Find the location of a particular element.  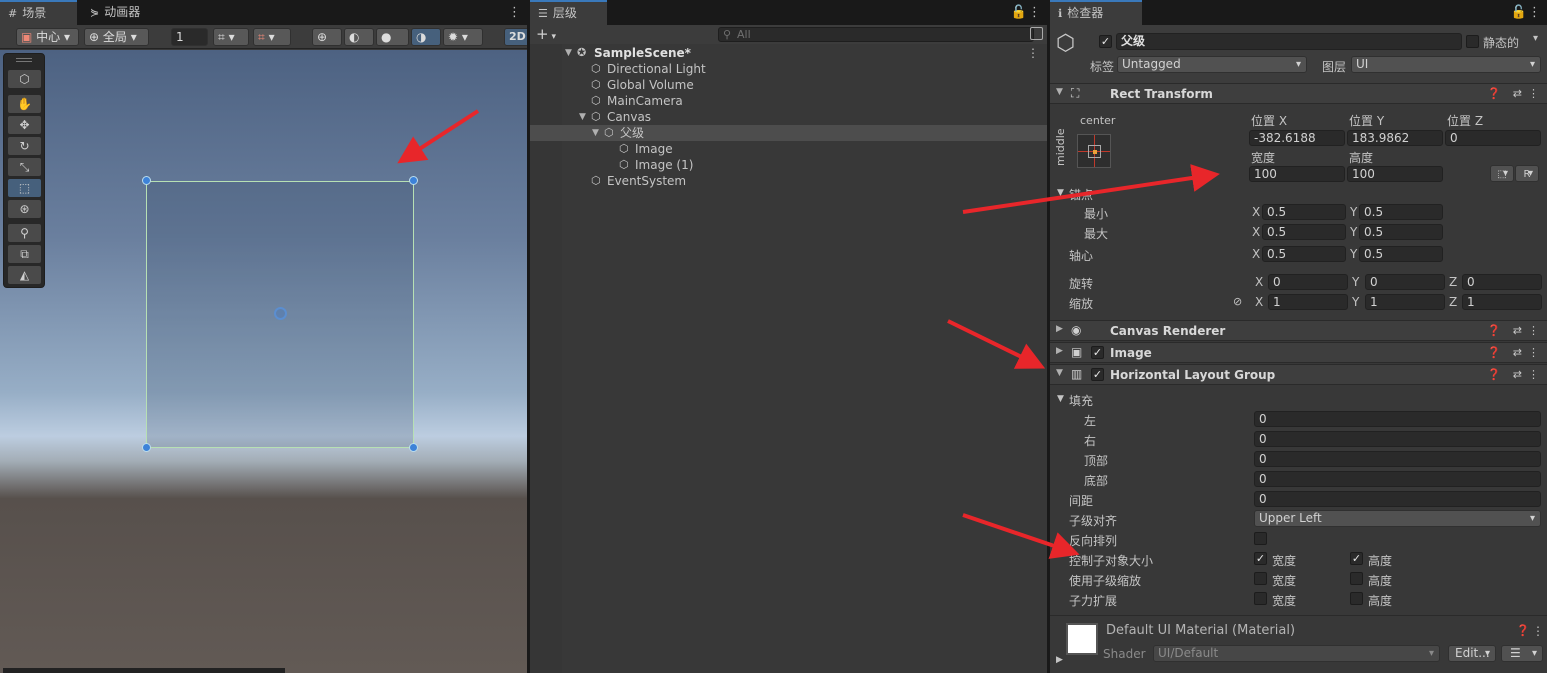

control-width-checkbox: ✓ is located at coordinates (1260, 558).